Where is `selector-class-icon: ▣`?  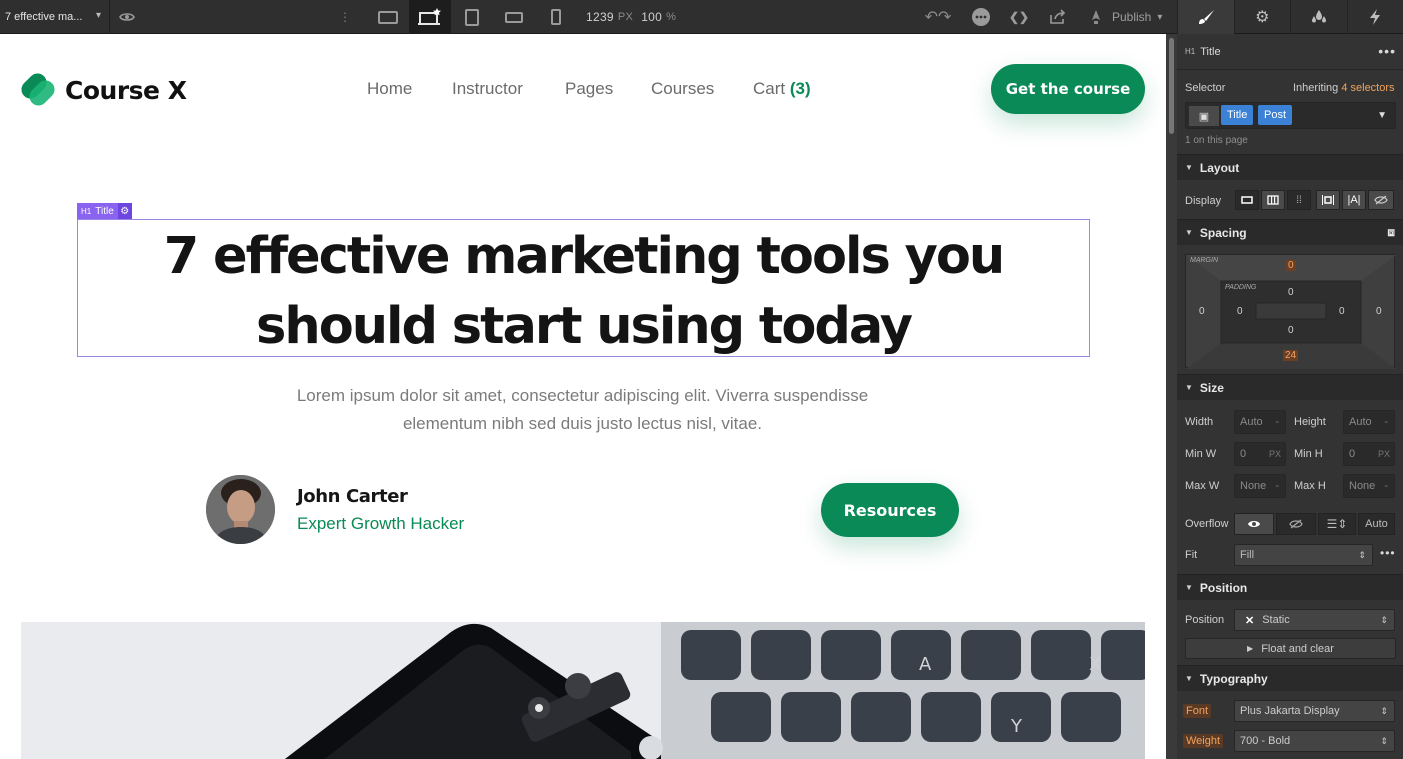
selector-class-icon: ▣ is located at coordinates (1204, 116).